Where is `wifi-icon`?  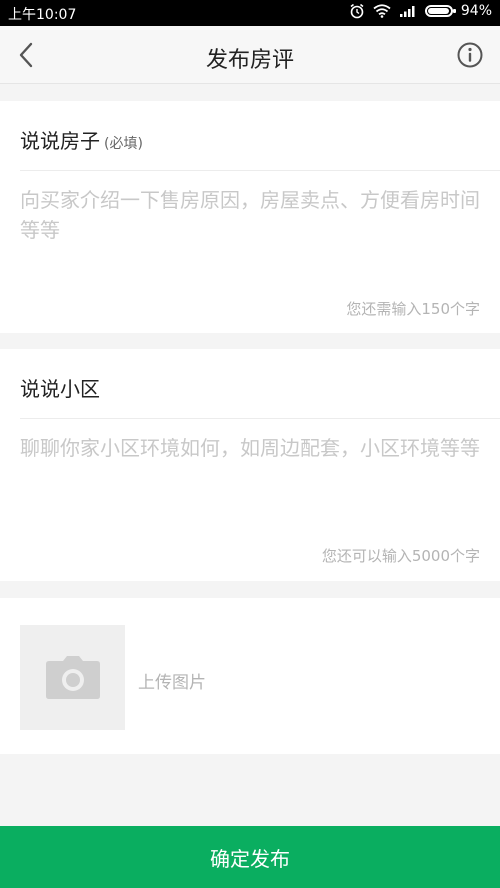 wifi-icon is located at coordinates (382, 11).